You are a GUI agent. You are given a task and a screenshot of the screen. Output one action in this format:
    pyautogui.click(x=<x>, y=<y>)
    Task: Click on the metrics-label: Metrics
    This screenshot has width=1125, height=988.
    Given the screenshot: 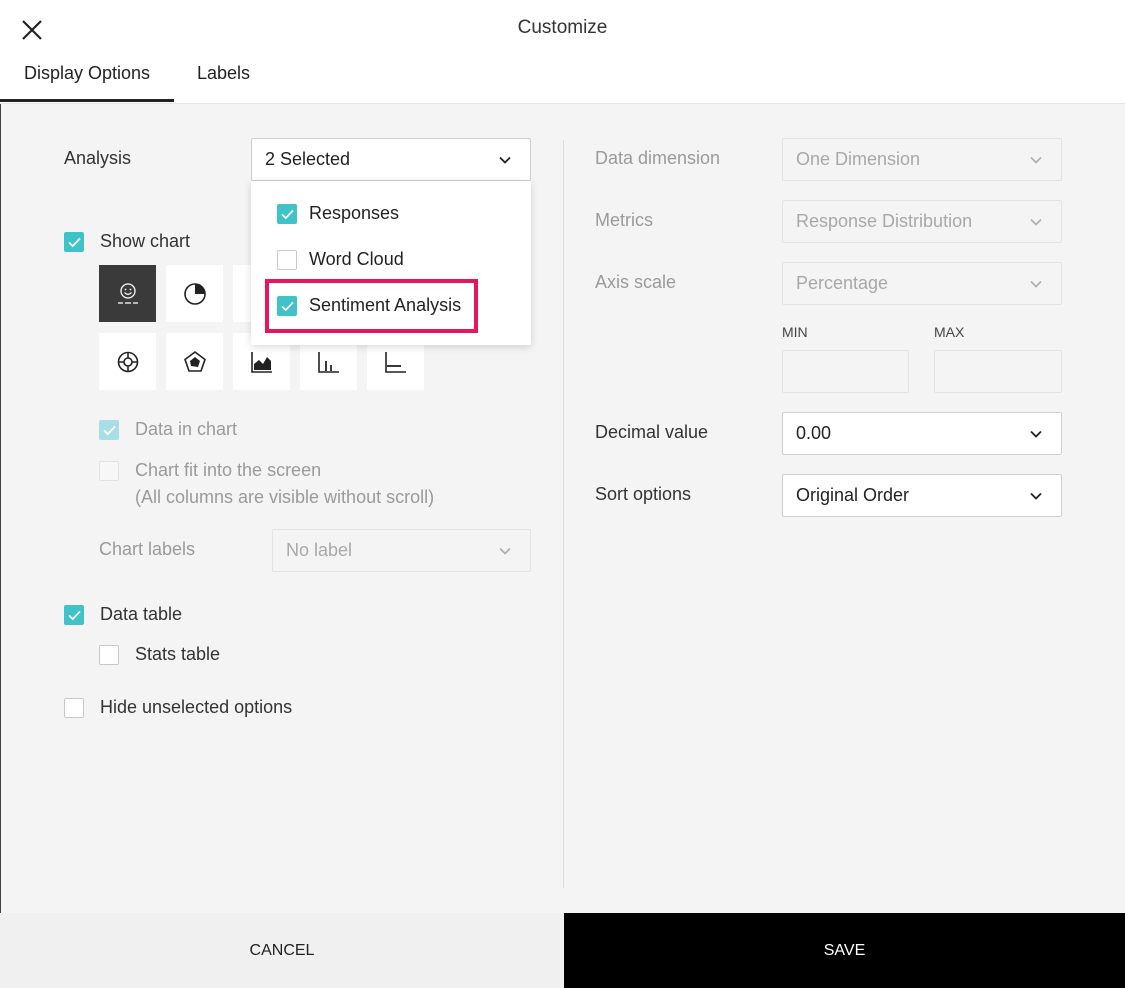 What is the action you would take?
    pyautogui.click(x=624, y=220)
    